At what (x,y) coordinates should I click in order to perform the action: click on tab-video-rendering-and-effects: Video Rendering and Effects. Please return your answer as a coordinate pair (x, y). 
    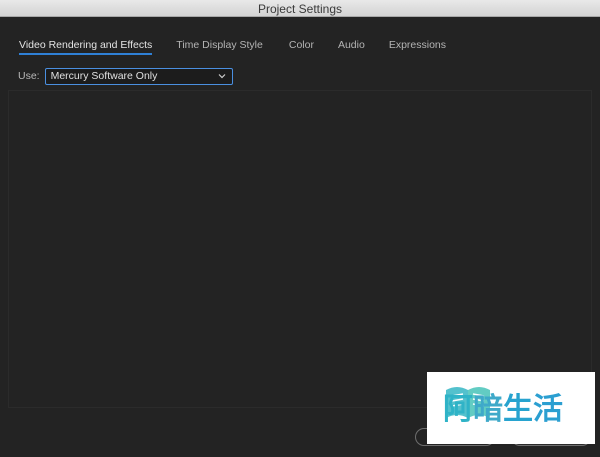
    Looking at the image, I should click on (86, 47).